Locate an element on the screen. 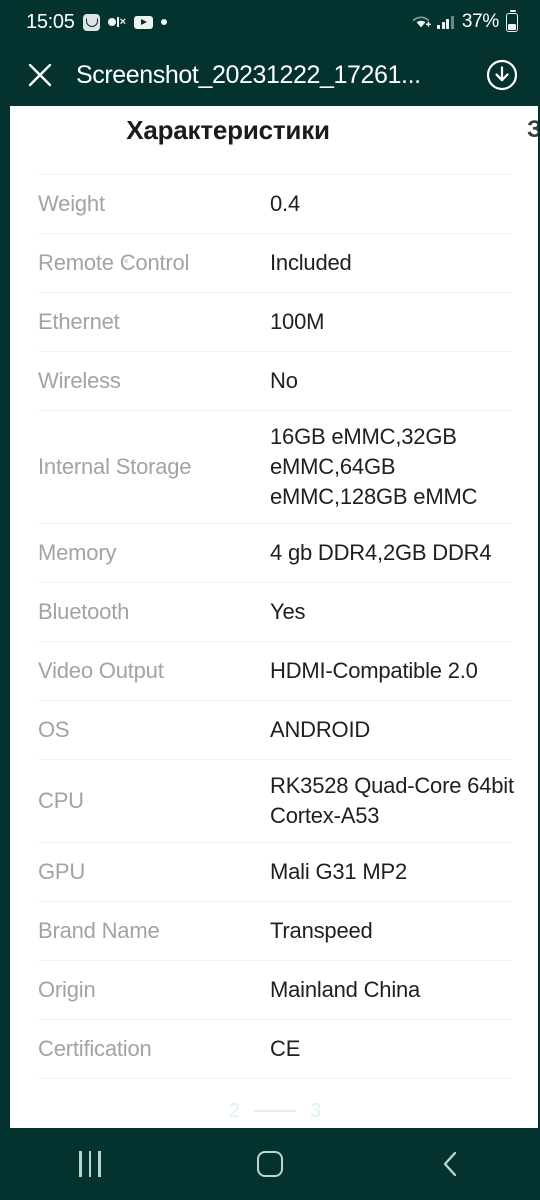 The height and width of the screenshot is (1200, 540). close-button is located at coordinates (40, 75).